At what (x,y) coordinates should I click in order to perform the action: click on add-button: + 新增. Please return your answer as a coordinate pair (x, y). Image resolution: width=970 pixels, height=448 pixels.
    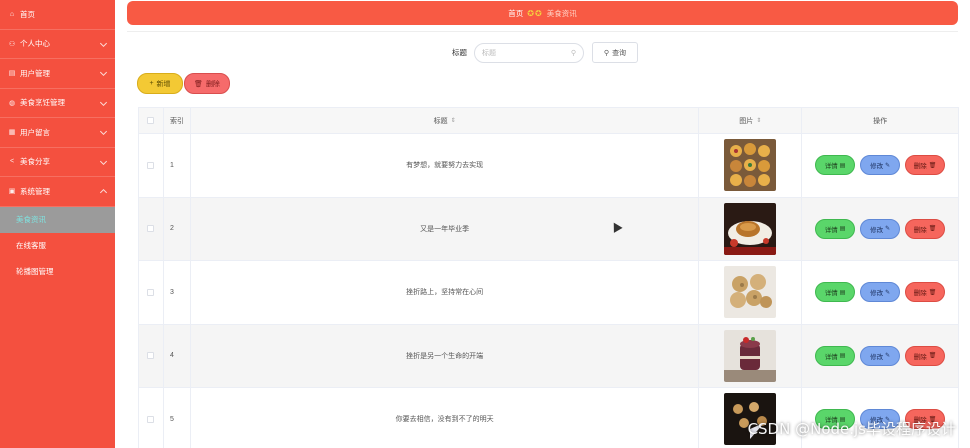
    Looking at the image, I should click on (160, 83).